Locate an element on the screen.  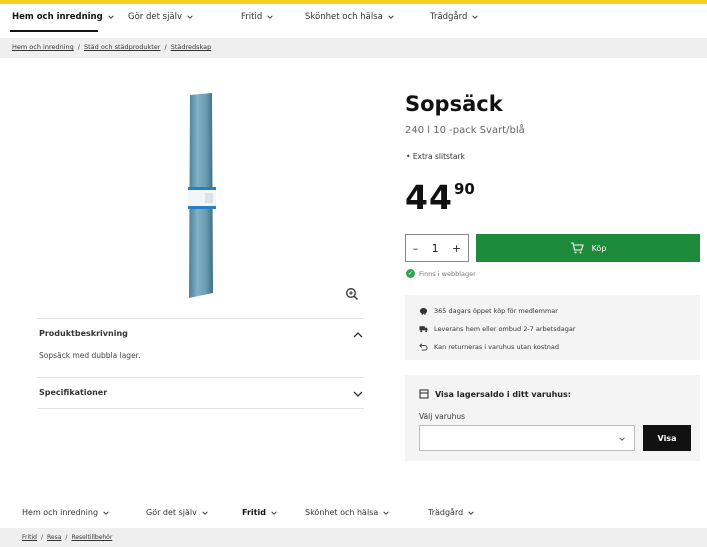
chevron-up-icon is located at coordinates (358, 335).